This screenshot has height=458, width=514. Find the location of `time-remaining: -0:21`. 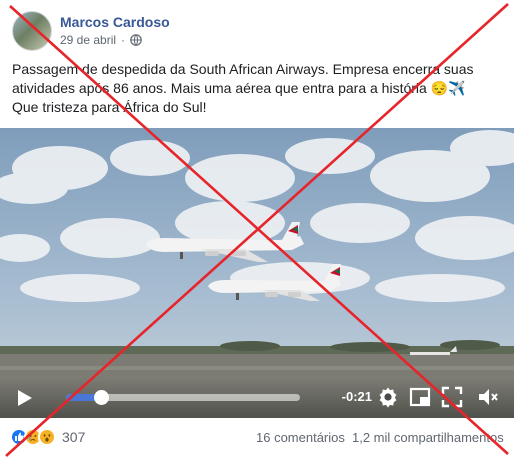

time-remaining: -0:21 is located at coordinates (356, 396).